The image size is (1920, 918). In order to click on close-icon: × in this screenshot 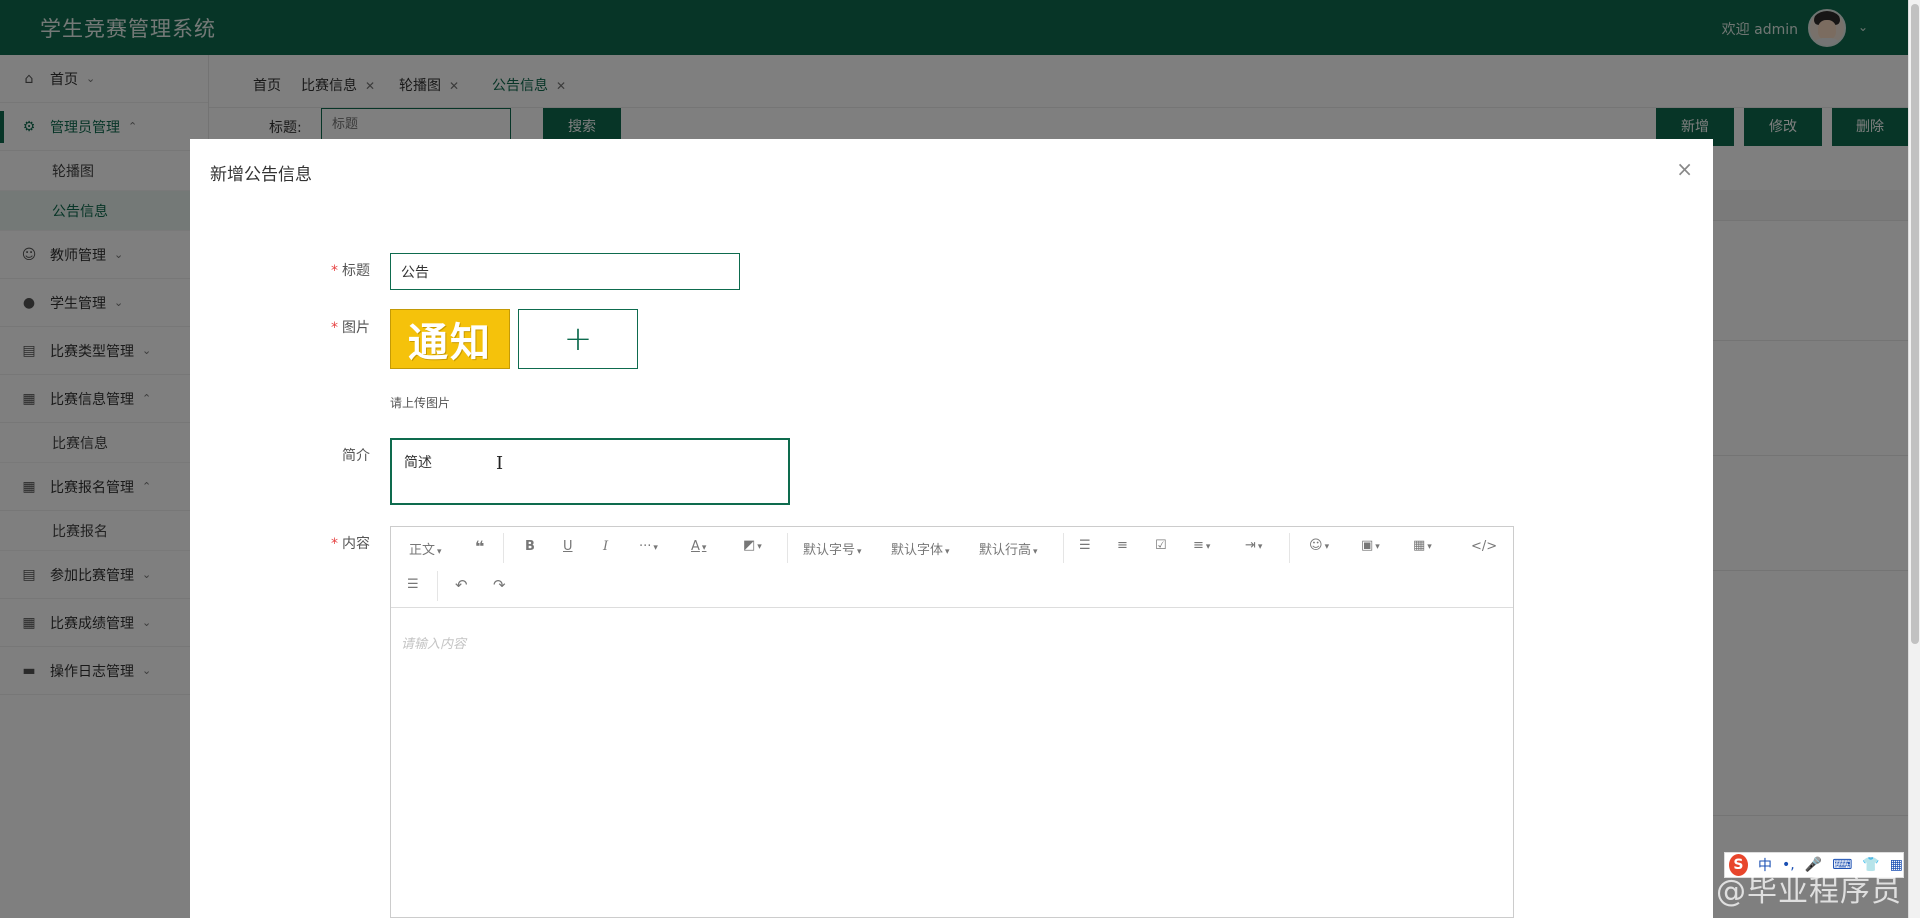, I will do `click(1684, 169)`.